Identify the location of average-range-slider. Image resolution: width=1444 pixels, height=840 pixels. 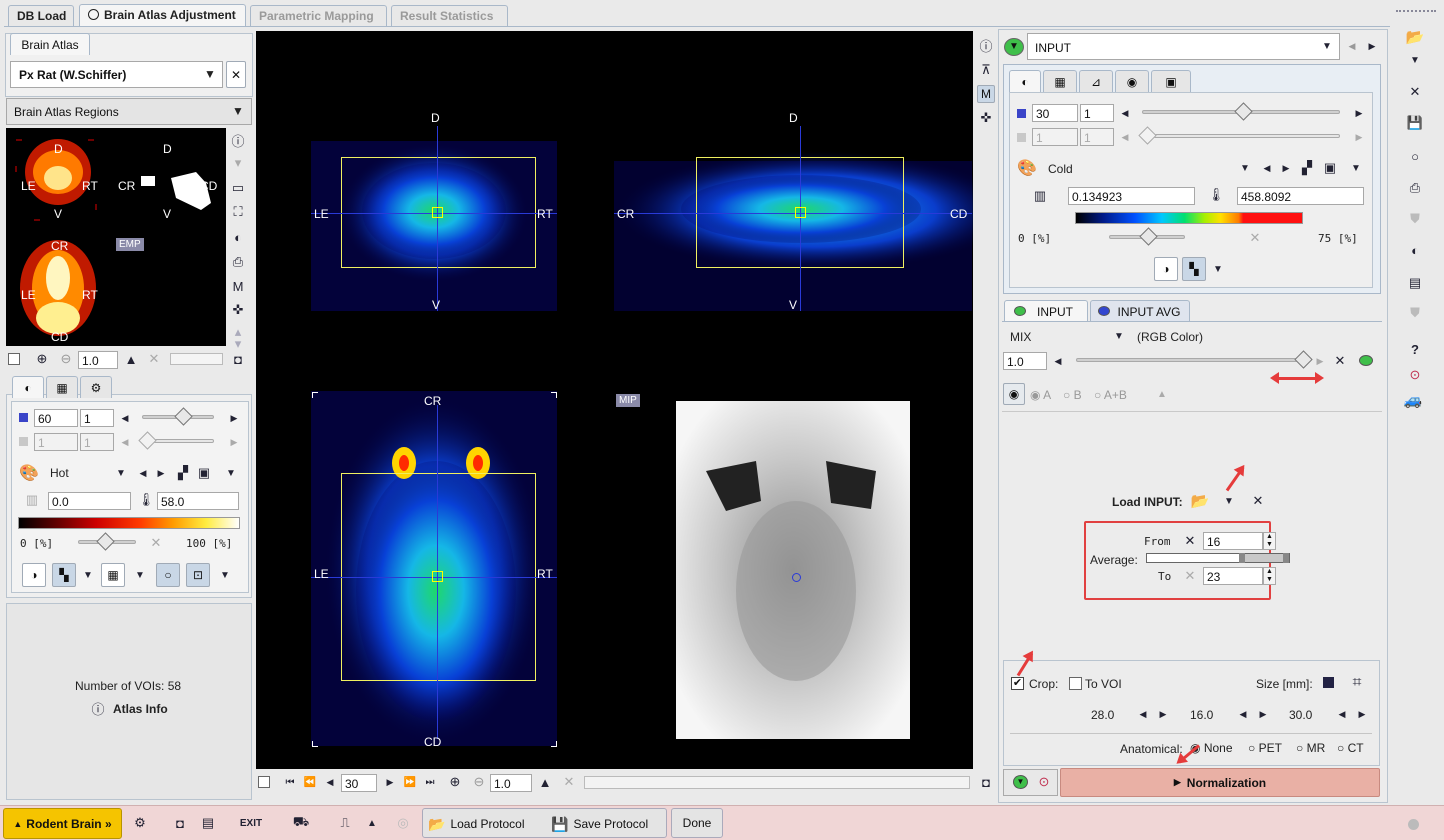
(1218, 558).